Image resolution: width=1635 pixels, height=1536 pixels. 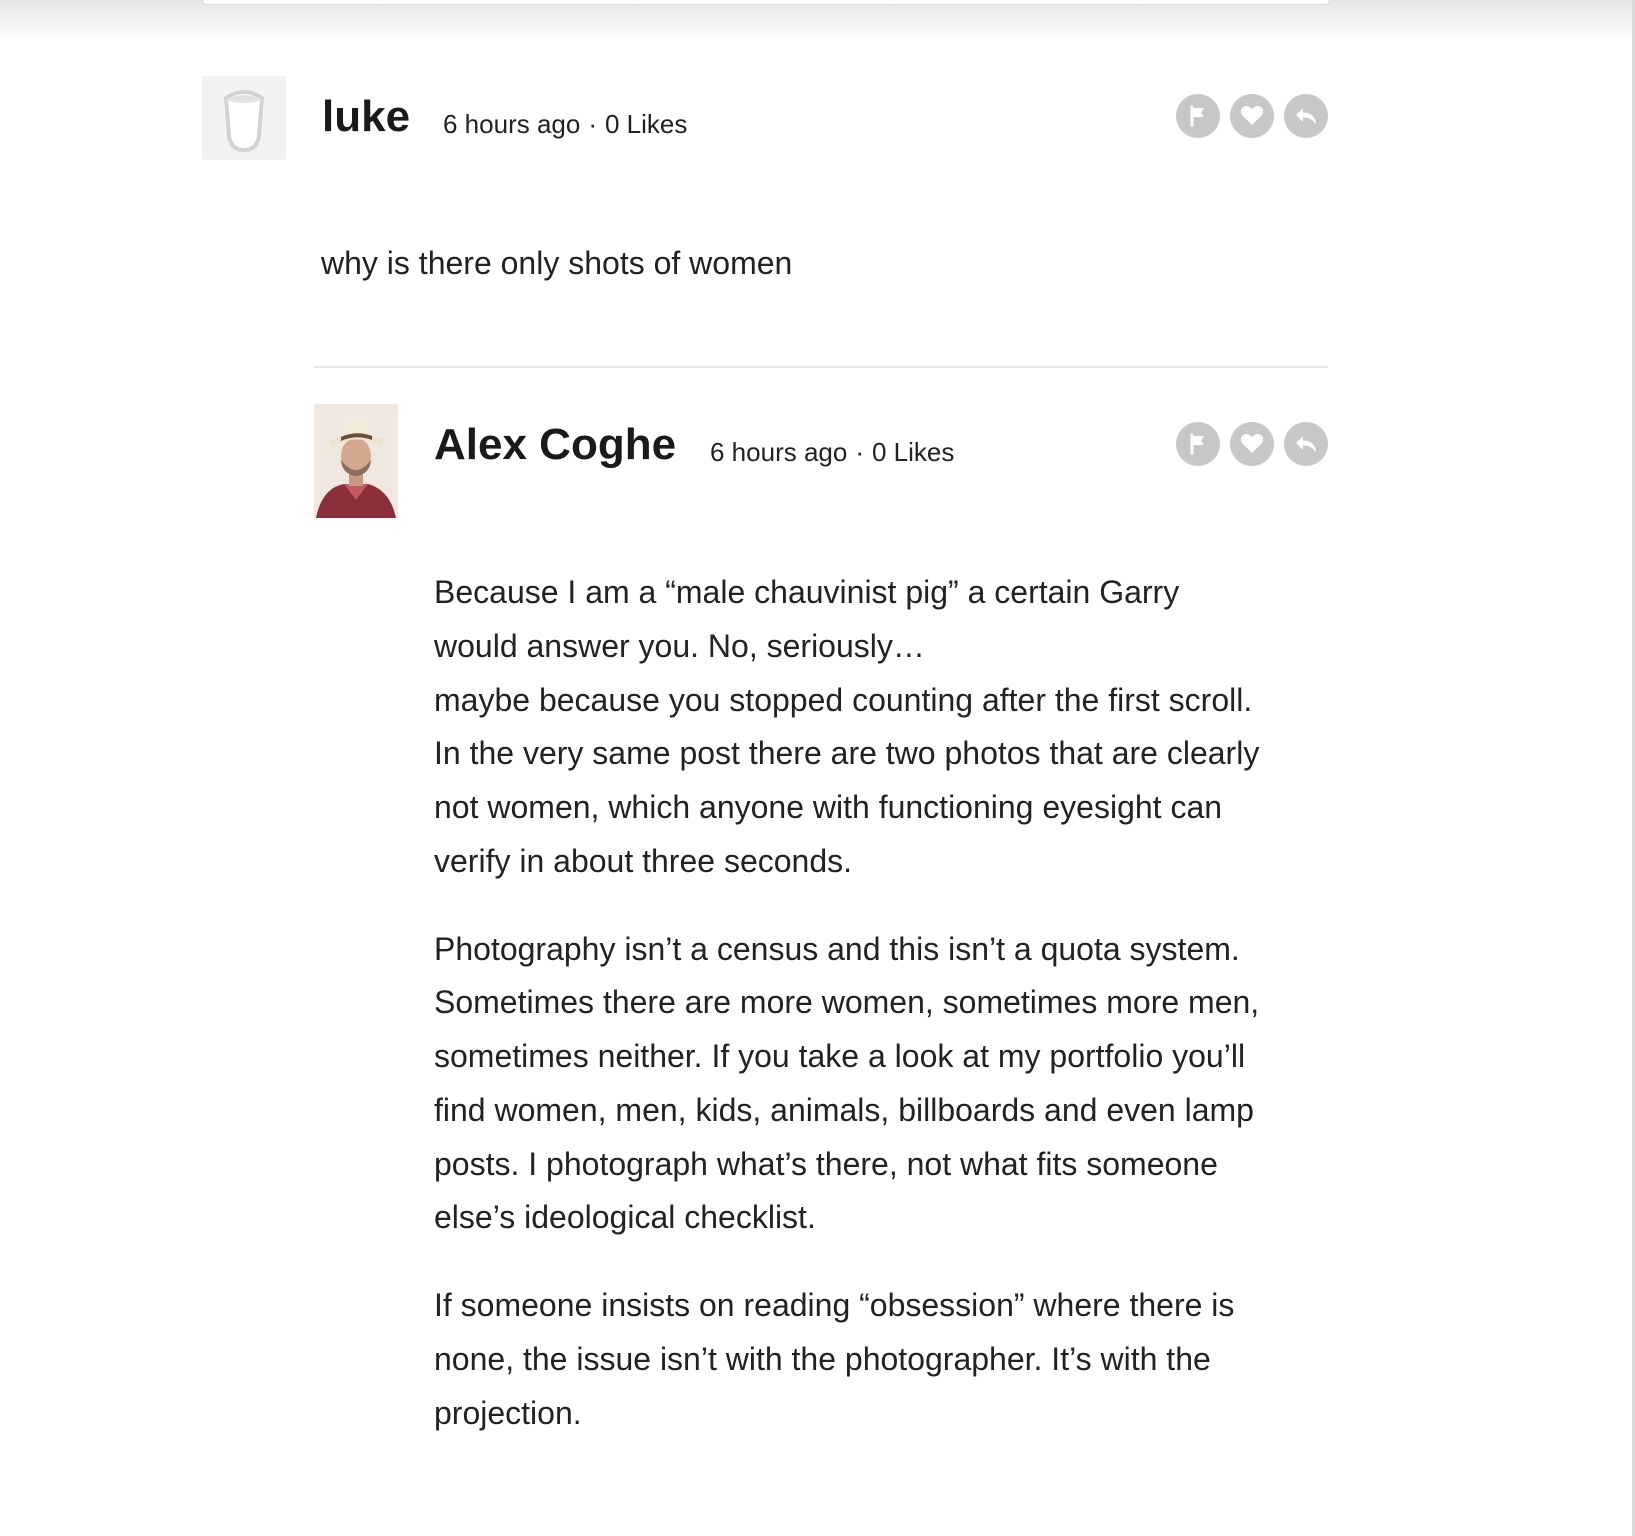 What do you see at coordinates (557, 263) in the screenshot?
I see `comment-body: why is there only shots of women` at bounding box center [557, 263].